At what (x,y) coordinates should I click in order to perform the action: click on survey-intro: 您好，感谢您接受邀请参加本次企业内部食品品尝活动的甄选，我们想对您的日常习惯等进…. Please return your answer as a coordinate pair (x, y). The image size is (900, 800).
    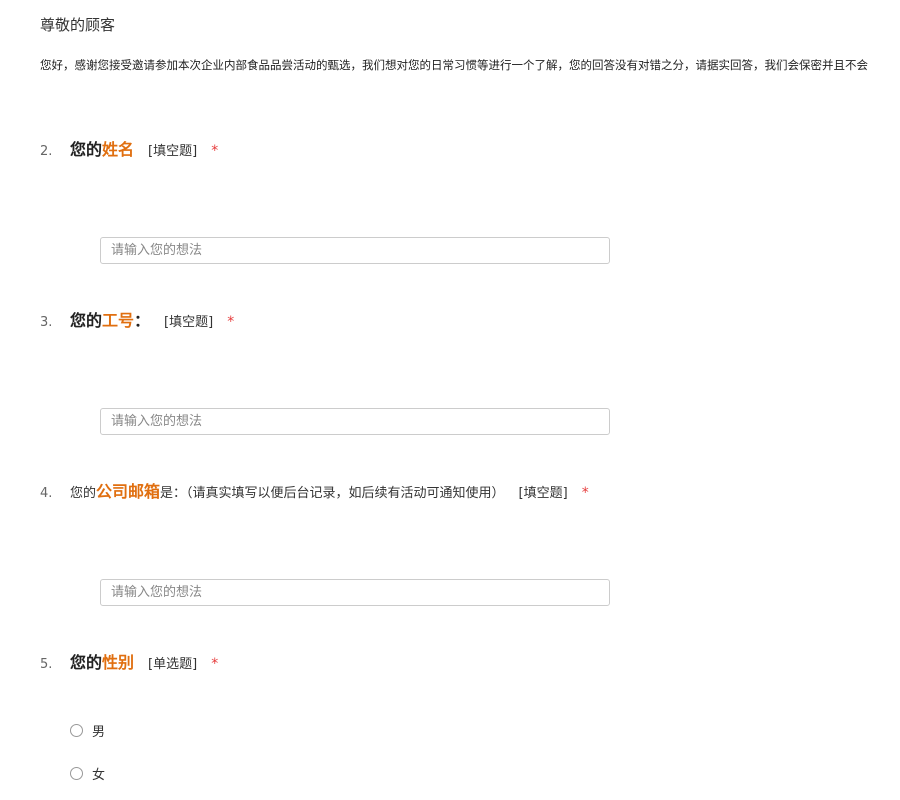
    Looking at the image, I should click on (454, 65).